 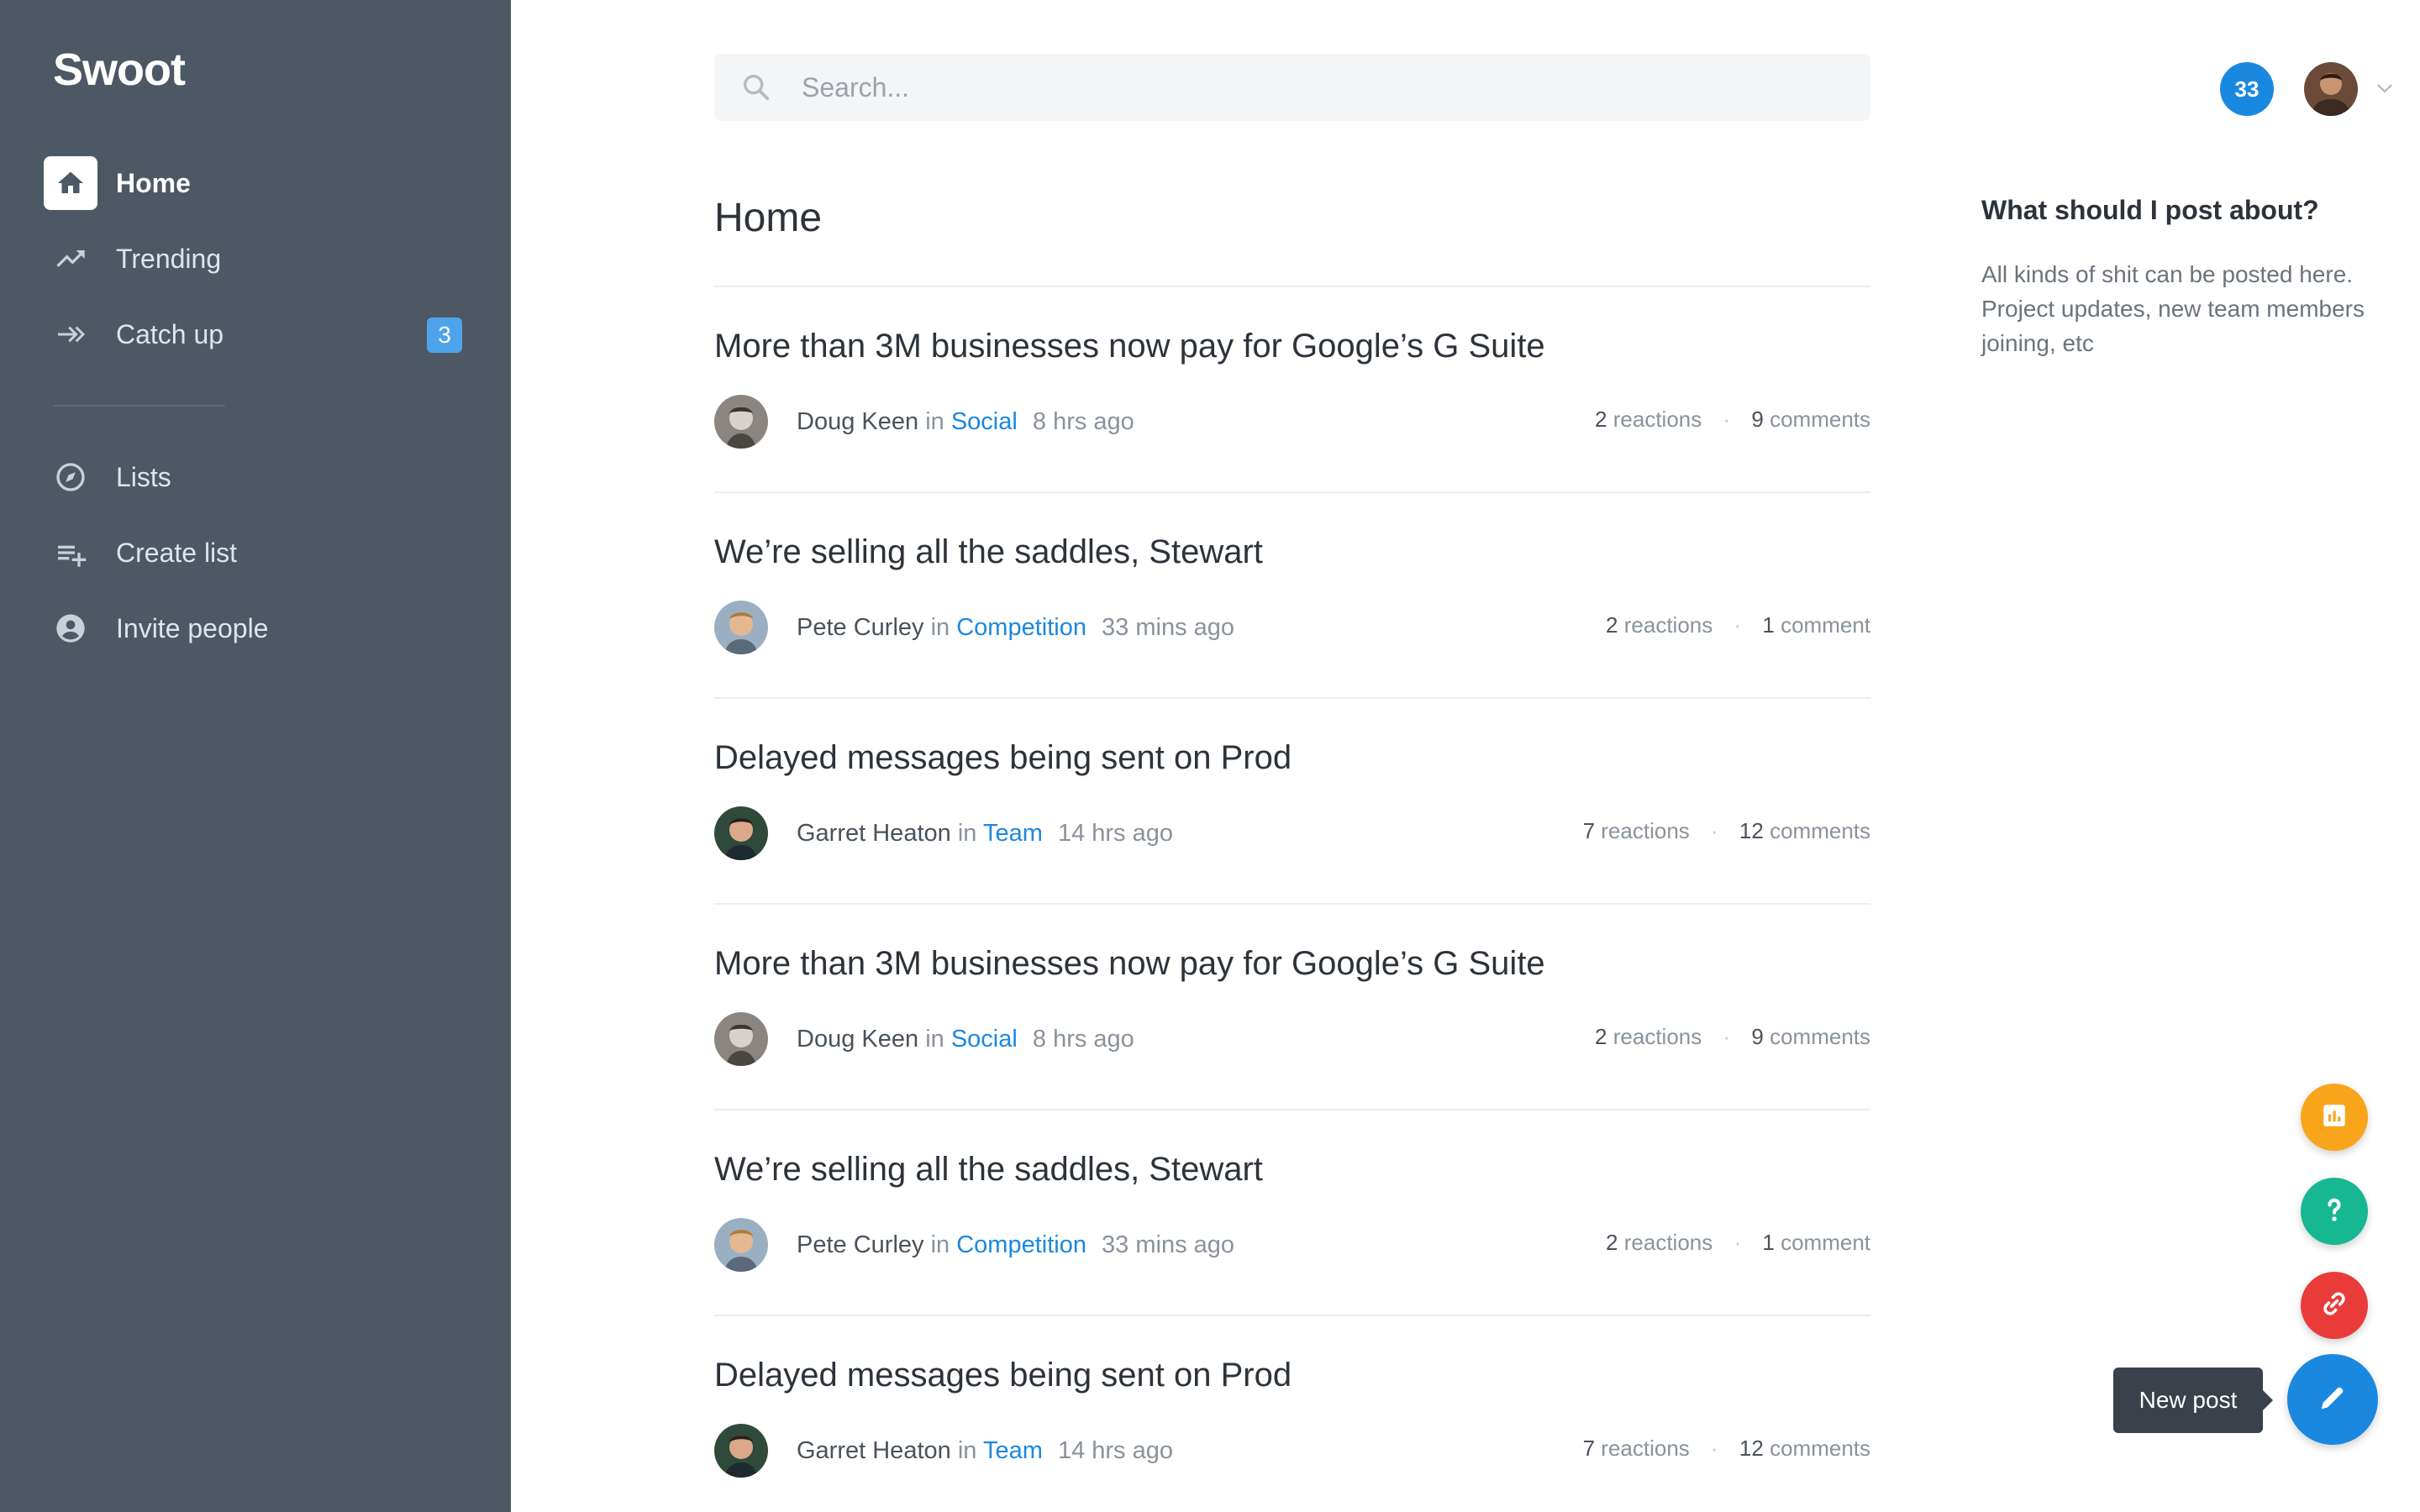 What do you see at coordinates (169, 258) in the screenshot?
I see `sidebar-item-label: Trending` at bounding box center [169, 258].